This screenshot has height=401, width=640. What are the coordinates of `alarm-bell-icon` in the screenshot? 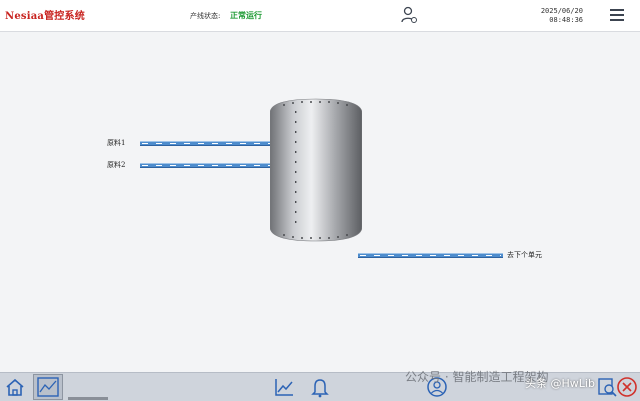 It's located at (320, 387).